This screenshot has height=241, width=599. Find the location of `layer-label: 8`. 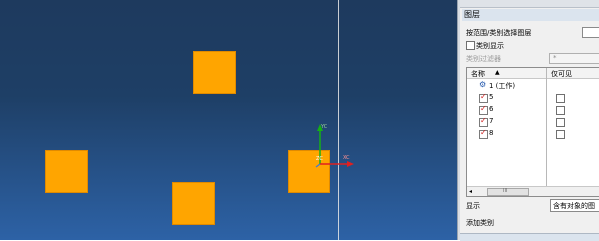

layer-label: 8 is located at coordinates (491, 133).